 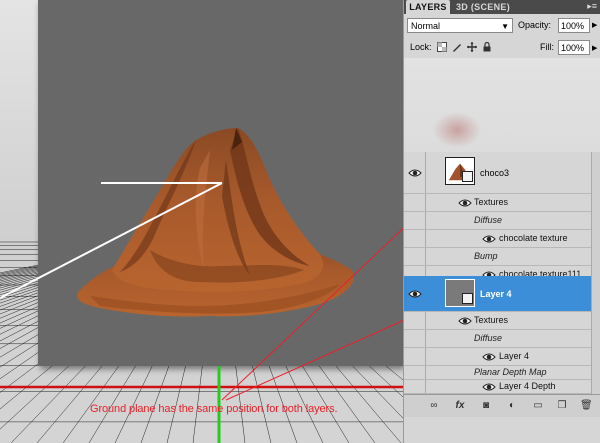 I want to click on blend-mode-value: Normal, so click(x=426, y=26).